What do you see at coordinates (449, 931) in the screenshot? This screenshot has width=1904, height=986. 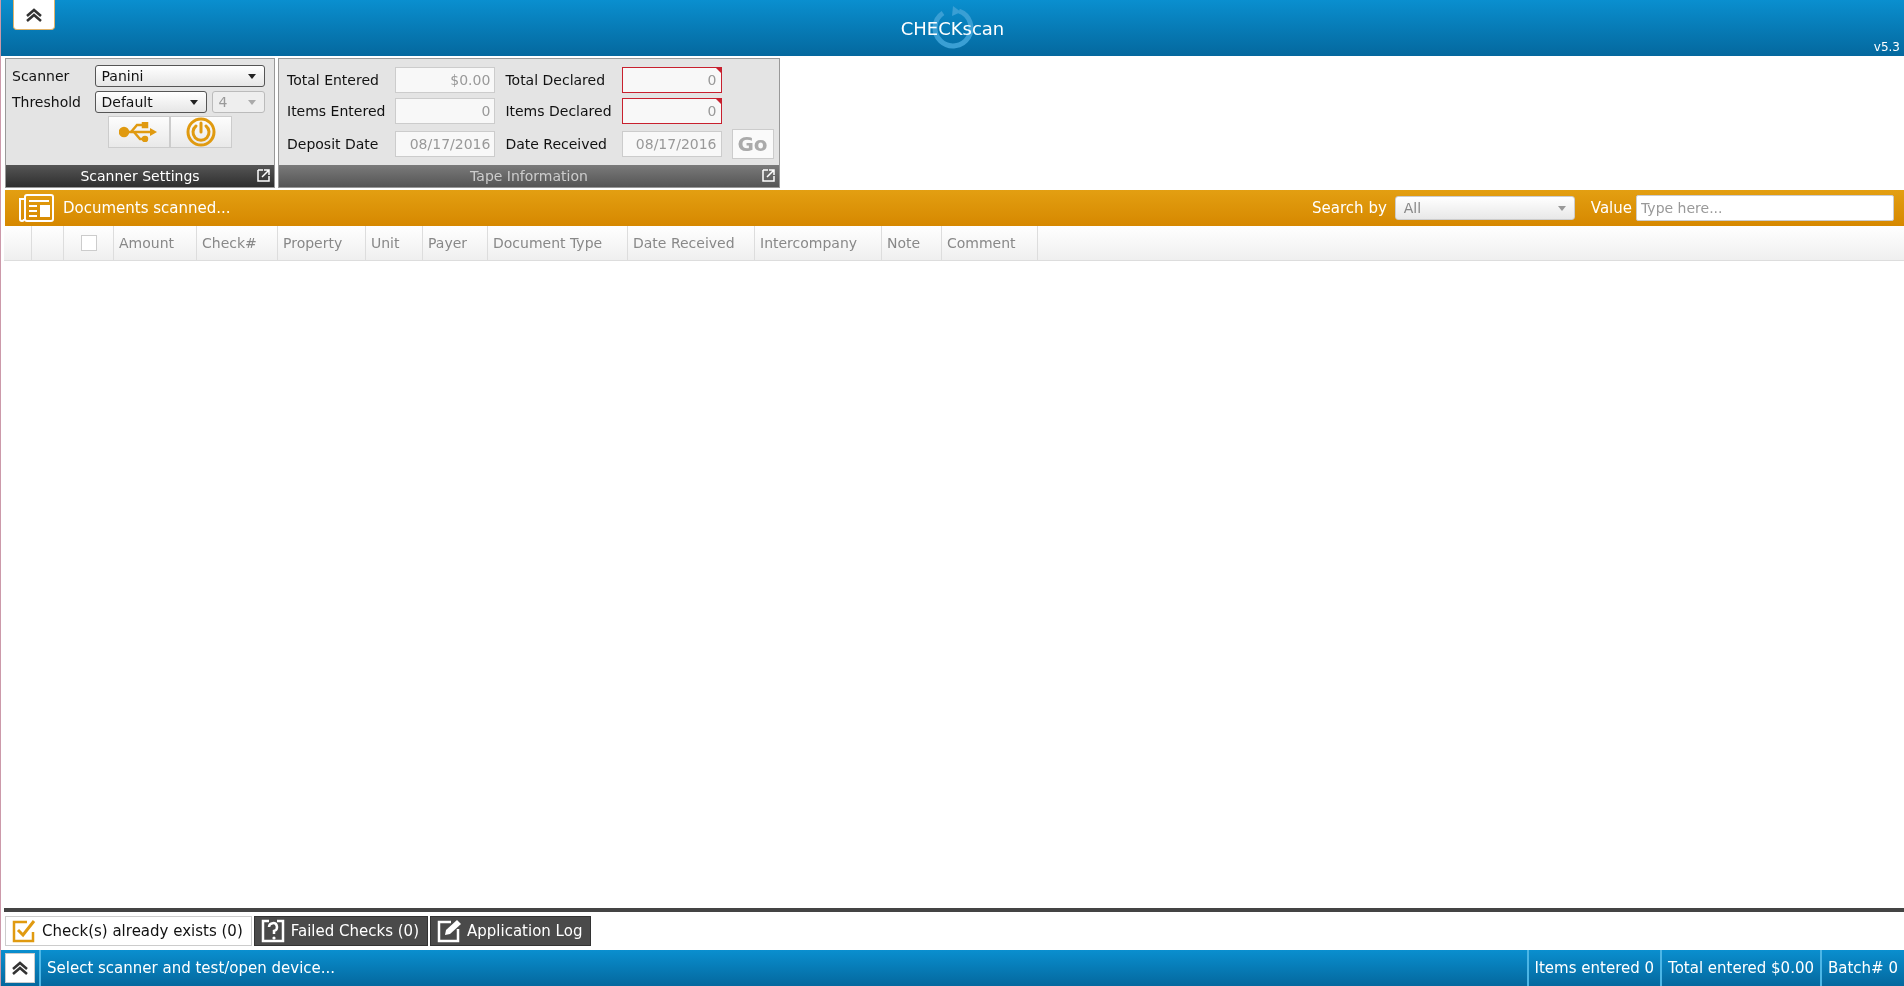 I see `pencil-icon` at bounding box center [449, 931].